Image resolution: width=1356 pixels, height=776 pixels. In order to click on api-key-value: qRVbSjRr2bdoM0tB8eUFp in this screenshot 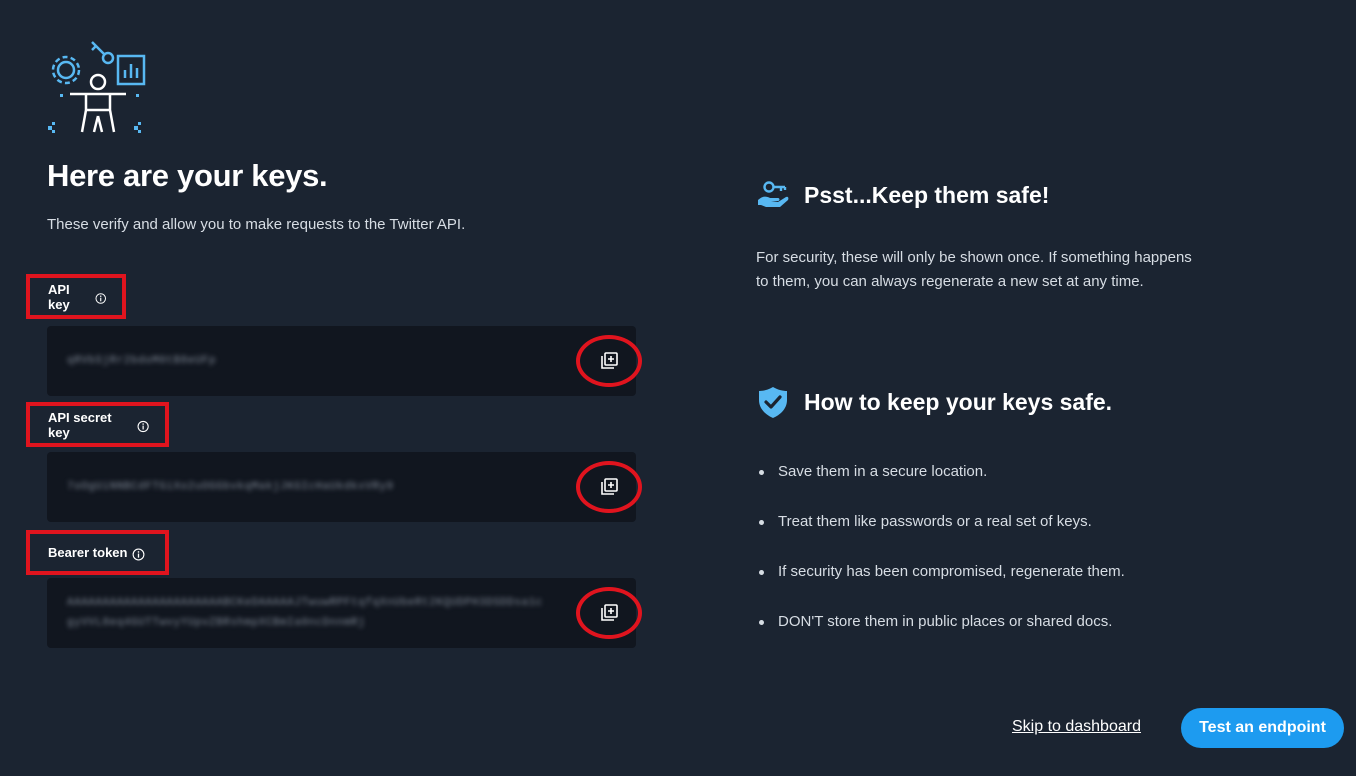, I will do `click(142, 361)`.